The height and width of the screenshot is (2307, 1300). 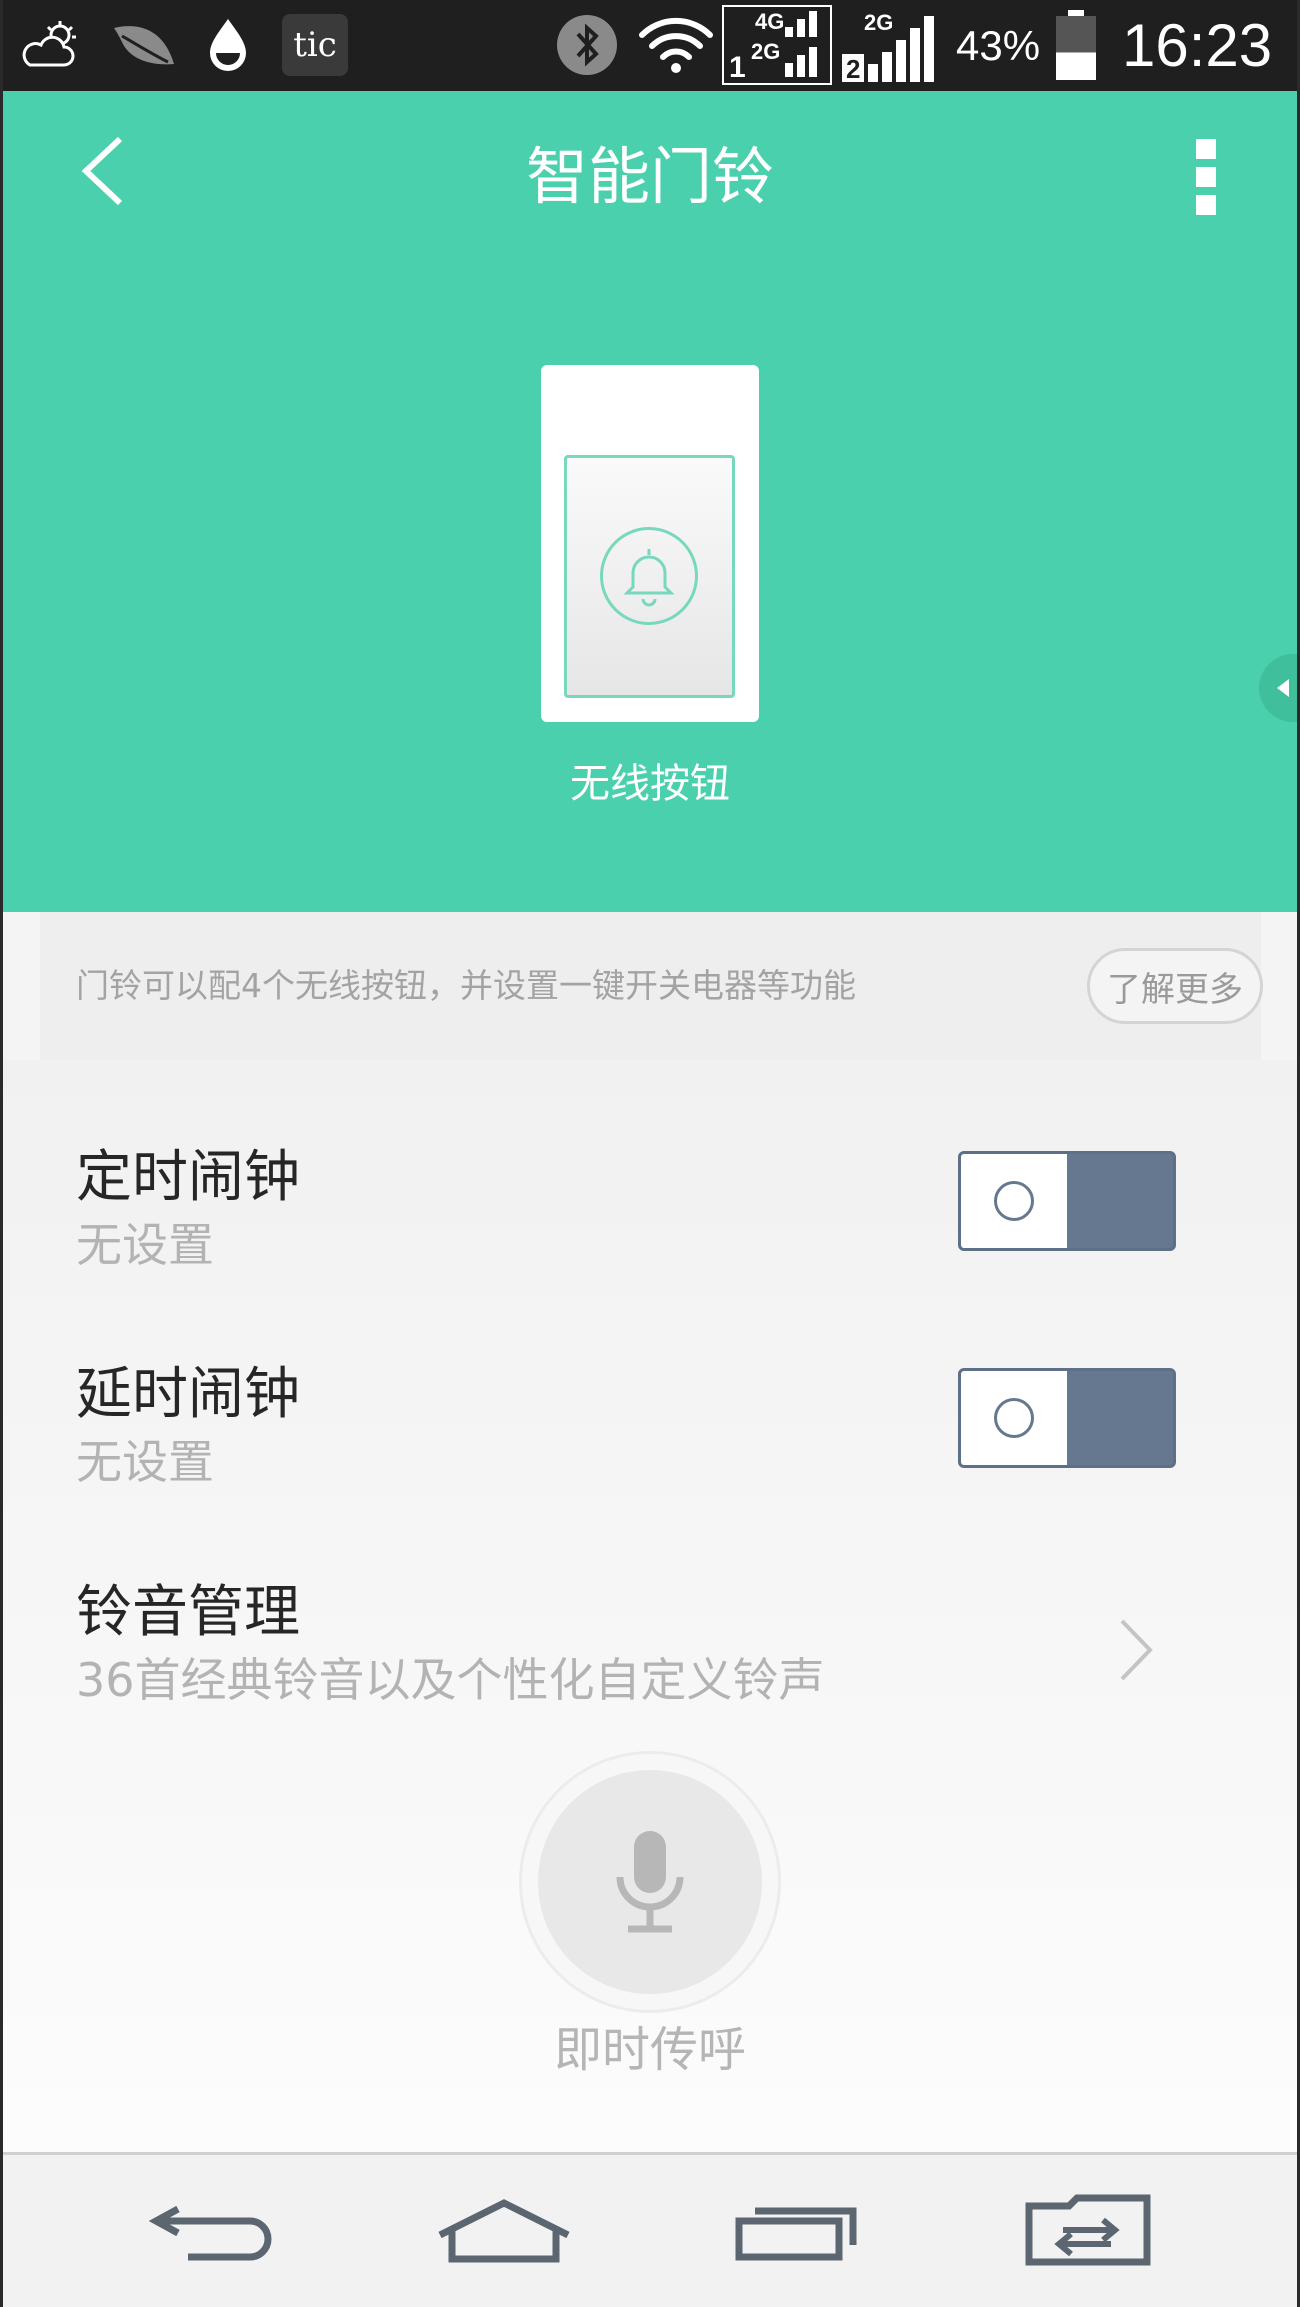 I want to click on more-options-button, so click(x=1206, y=177).